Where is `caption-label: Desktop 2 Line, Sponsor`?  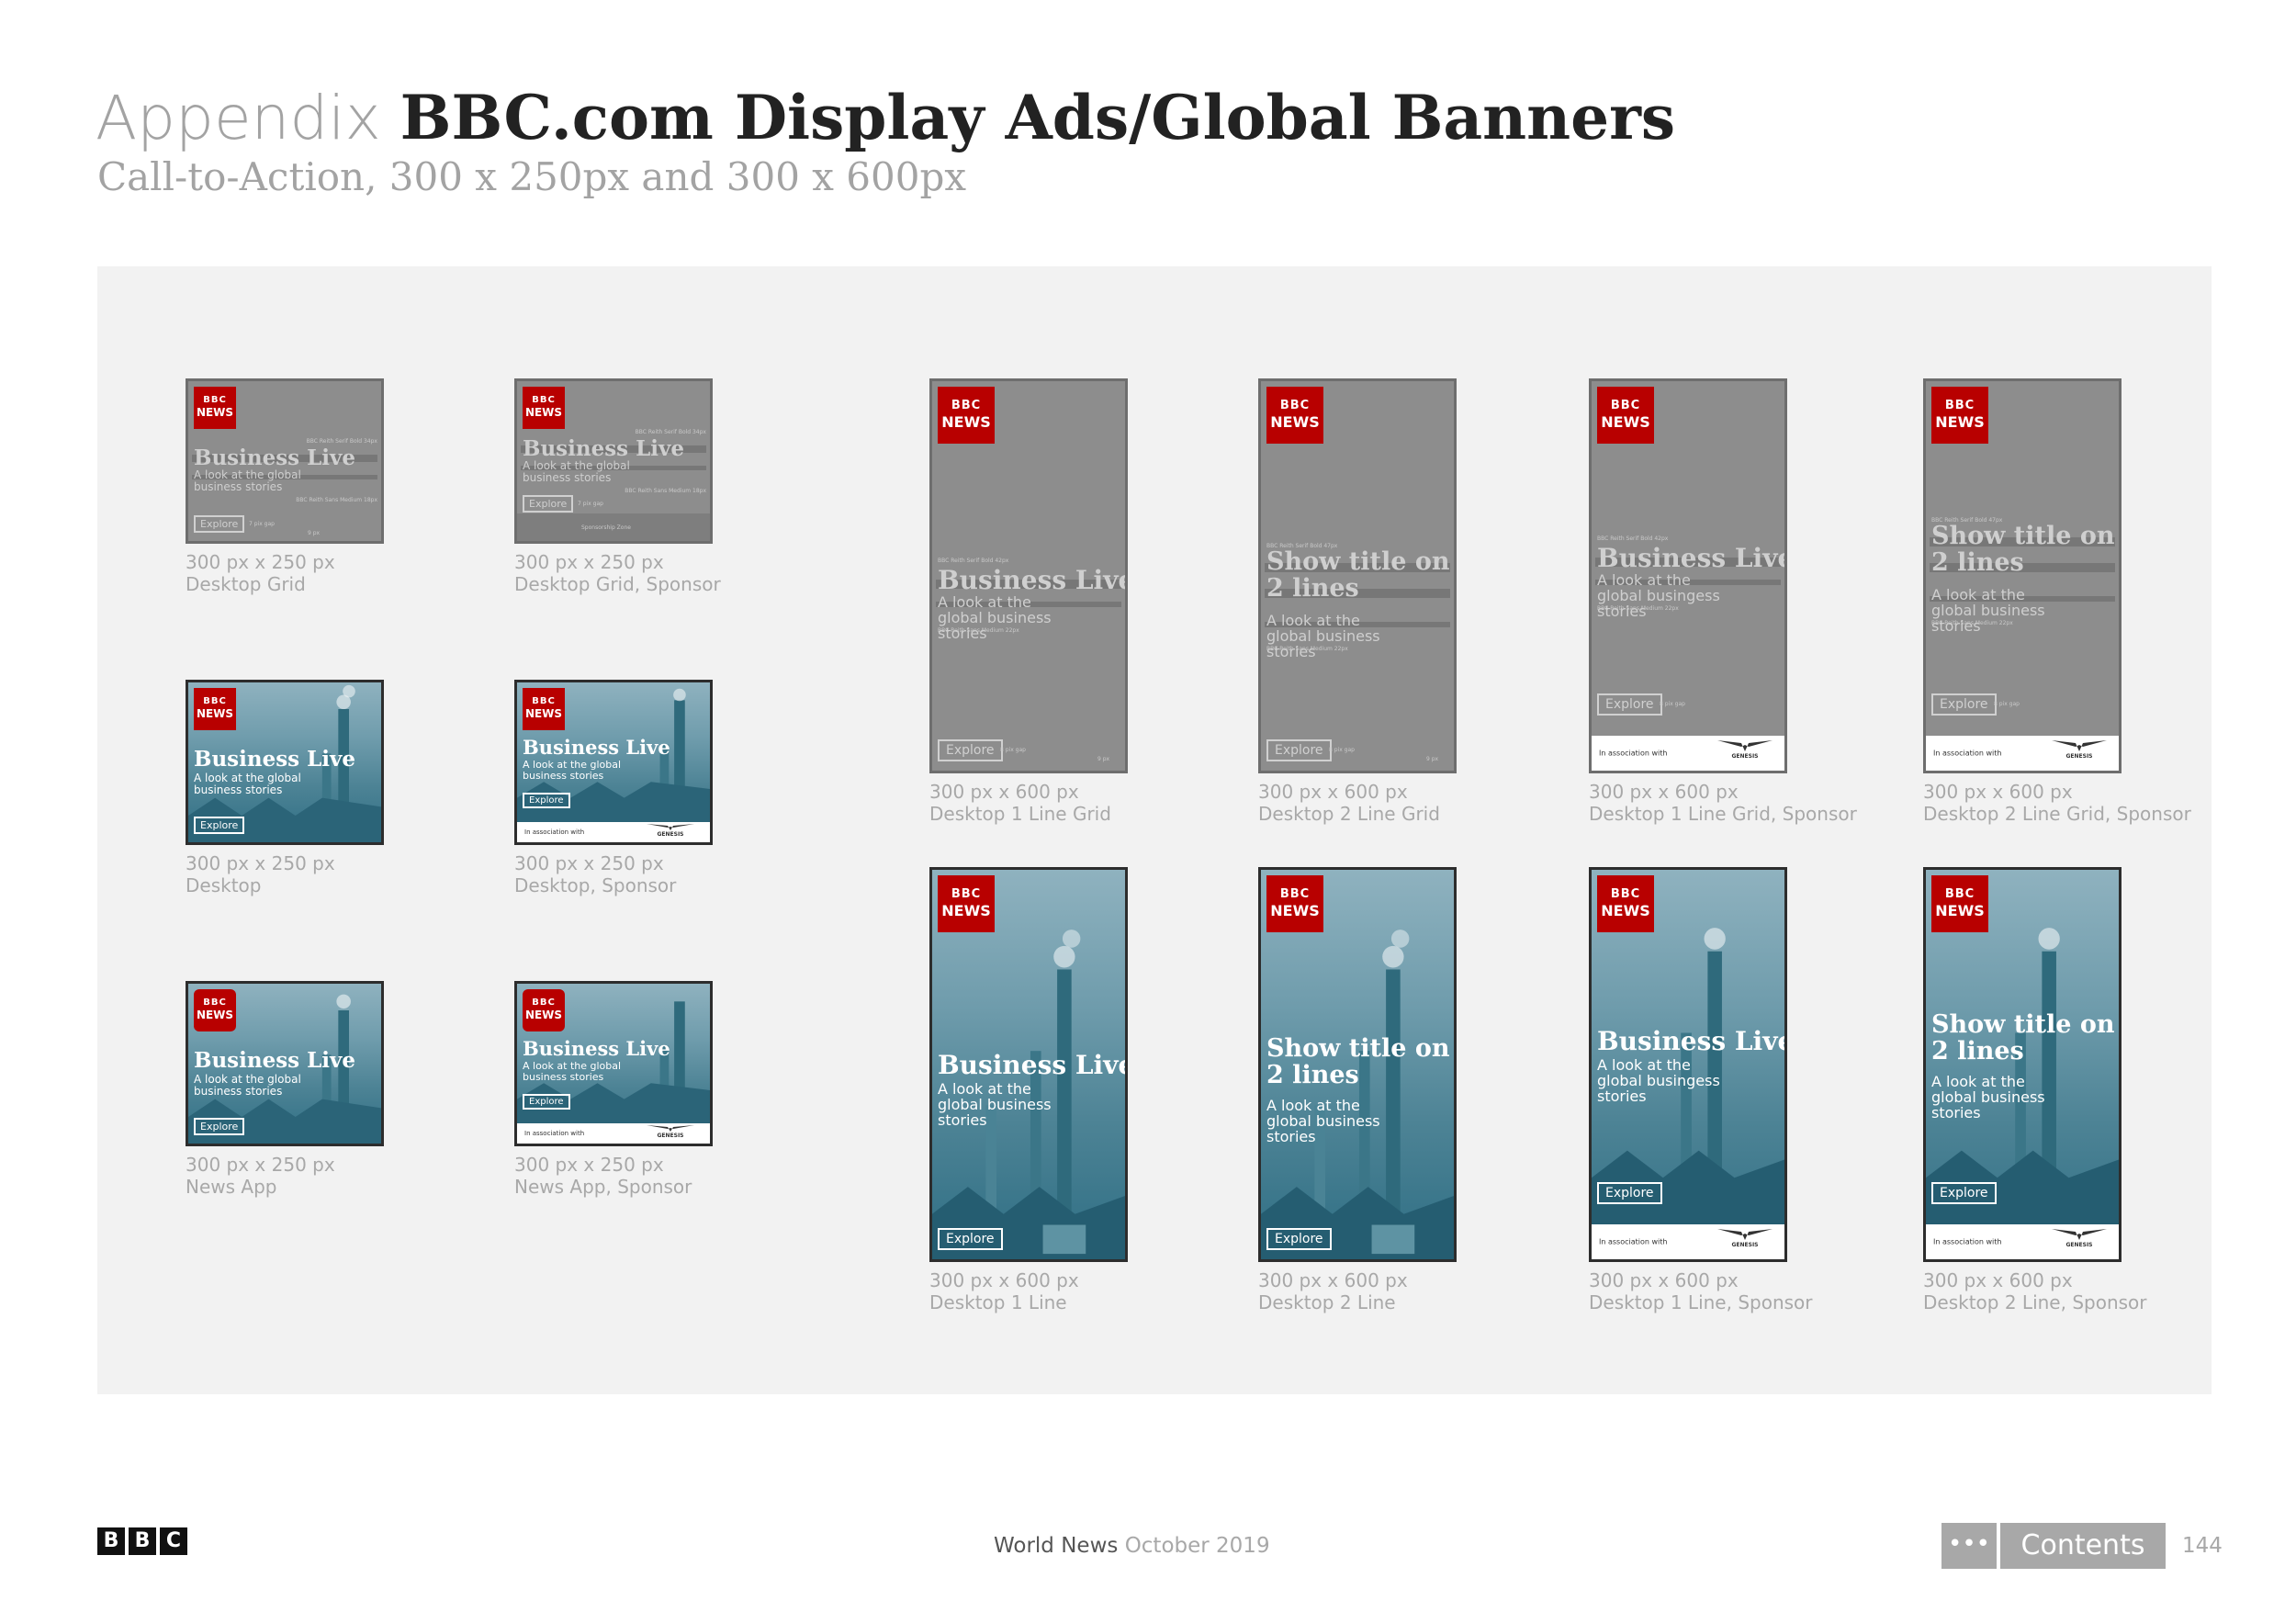 caption-label: Desktop 2 Line, Sponsor is located at coordinates (2035, 1302).